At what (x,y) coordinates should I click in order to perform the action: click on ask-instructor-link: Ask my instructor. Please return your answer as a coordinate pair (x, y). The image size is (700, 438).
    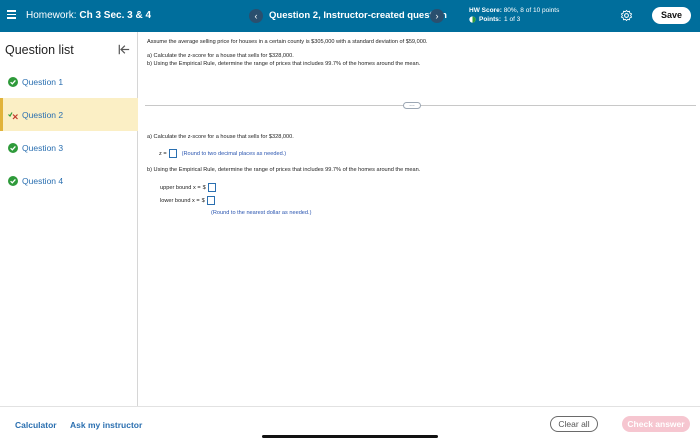
    Looking at the image, I should click on (106, 425).